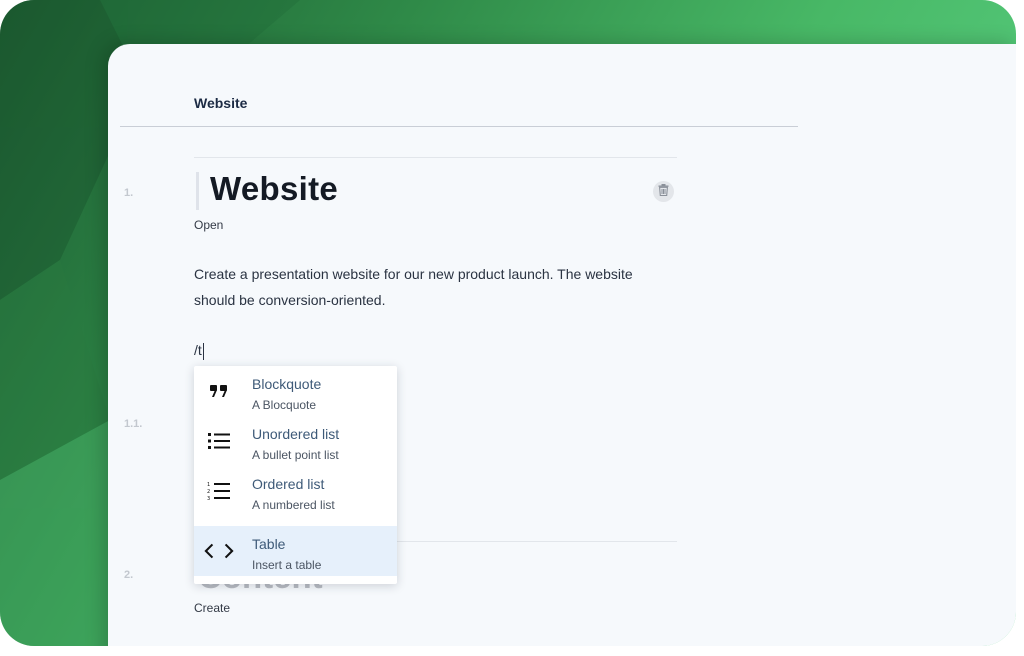  What do you see at coordinates (212, 608) in the screenshot?
I see `status-label: Create` at bounding box center [212, 608].